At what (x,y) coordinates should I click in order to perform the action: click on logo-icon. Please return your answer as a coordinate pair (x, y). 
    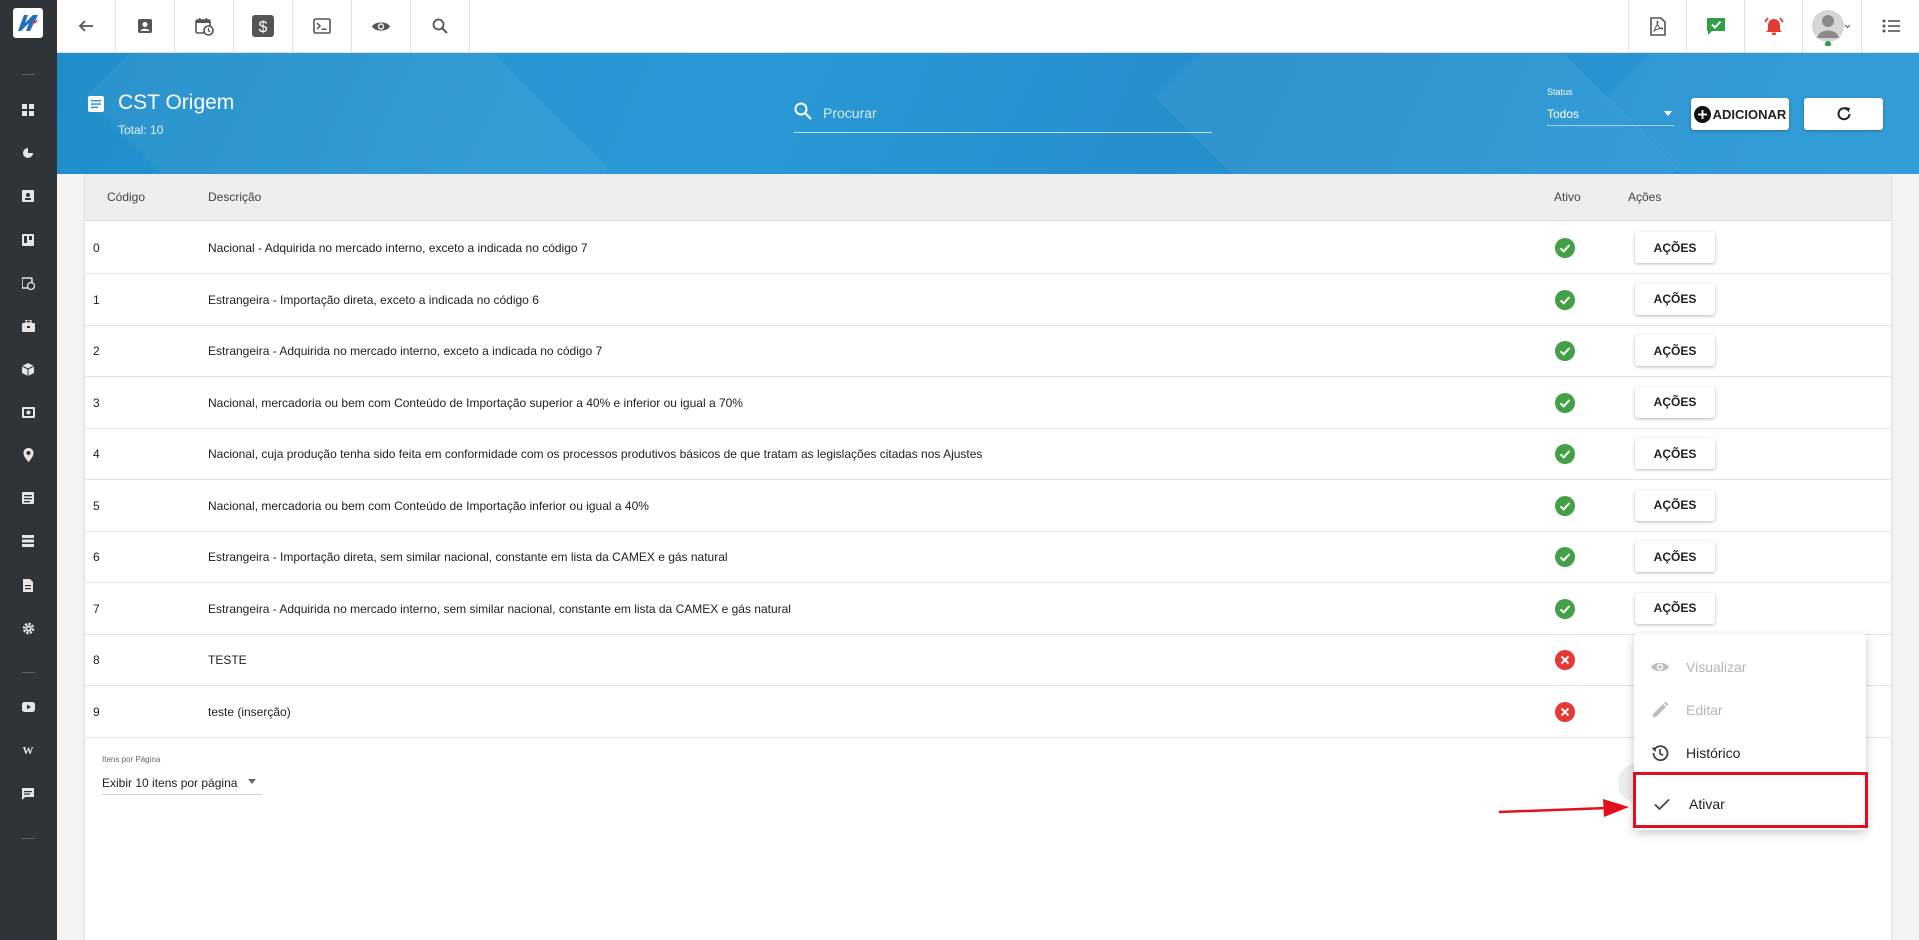
    Looking at the image, I should click on (28, 23).